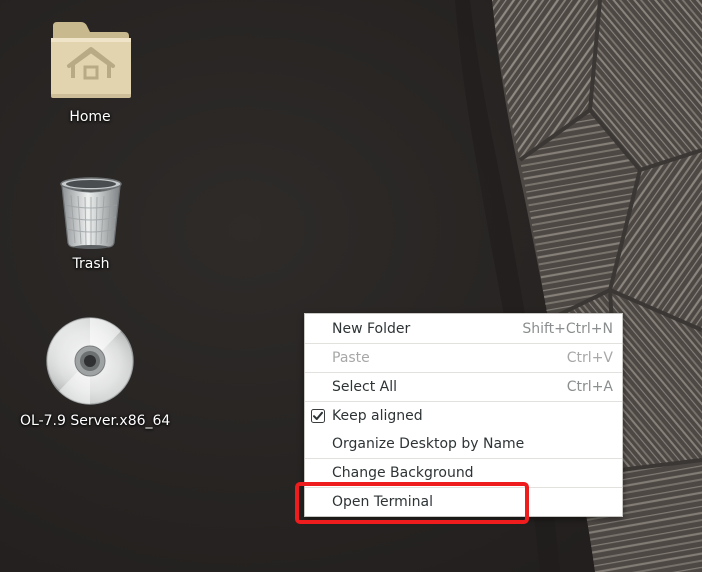  Describe the element at coordinates (463, 502) in the screenshot. I see `menu-item-open-terminal: Open Terminal` at that location.